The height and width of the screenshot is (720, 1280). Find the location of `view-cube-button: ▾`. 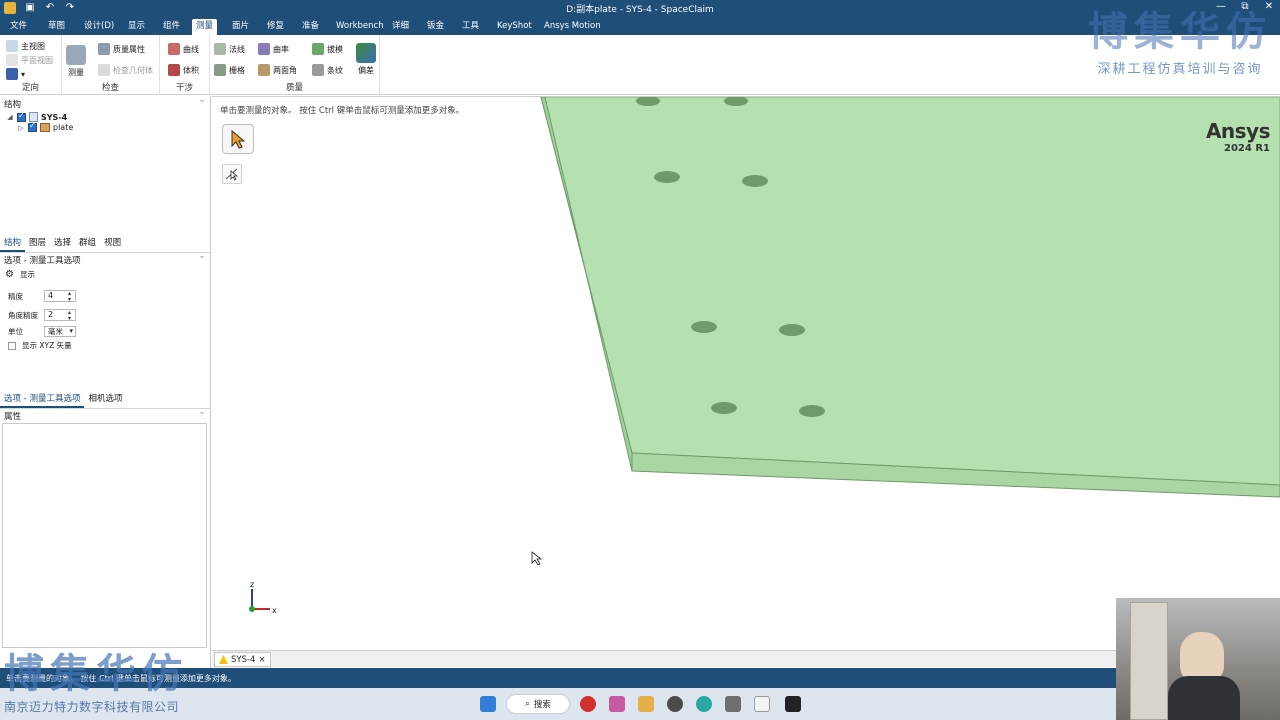

view-cube-button: ▾ is located at coordinates (15, 74).